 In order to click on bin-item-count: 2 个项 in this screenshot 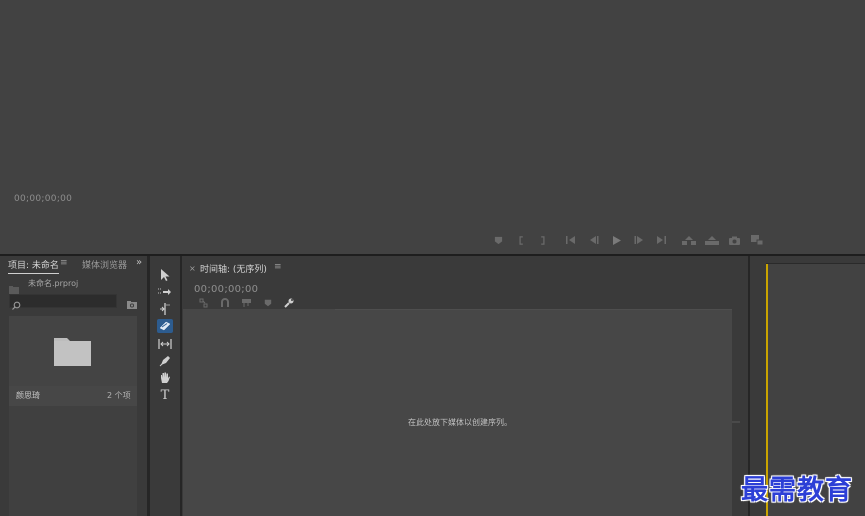, I will do `click(119, 395)`.